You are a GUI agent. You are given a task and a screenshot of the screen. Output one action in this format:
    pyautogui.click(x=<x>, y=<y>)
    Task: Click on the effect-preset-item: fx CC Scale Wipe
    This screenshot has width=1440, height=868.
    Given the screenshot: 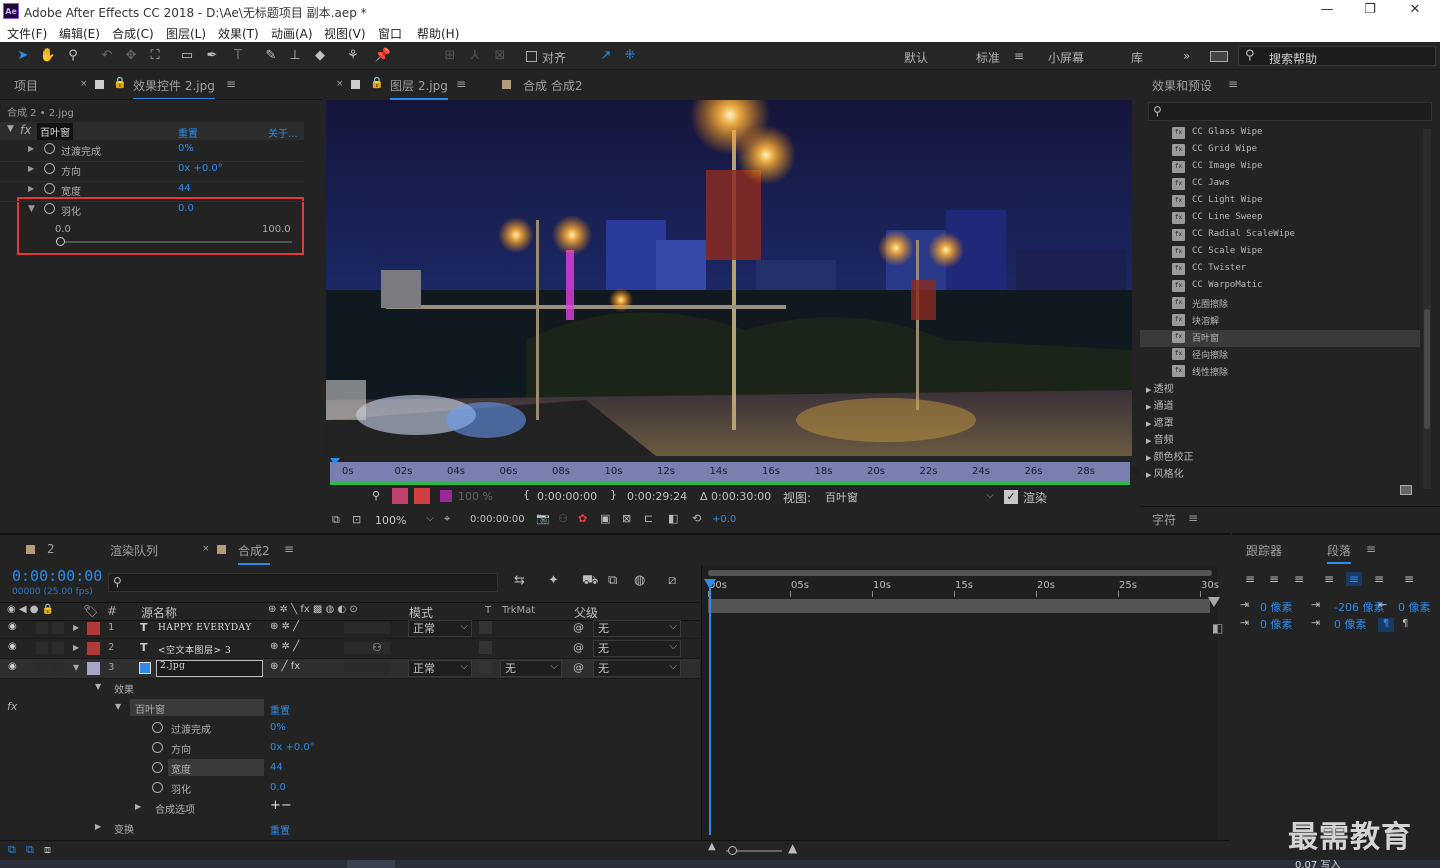 What is the action you would take?
    pyautogui.click(x=1302, y=252)
    